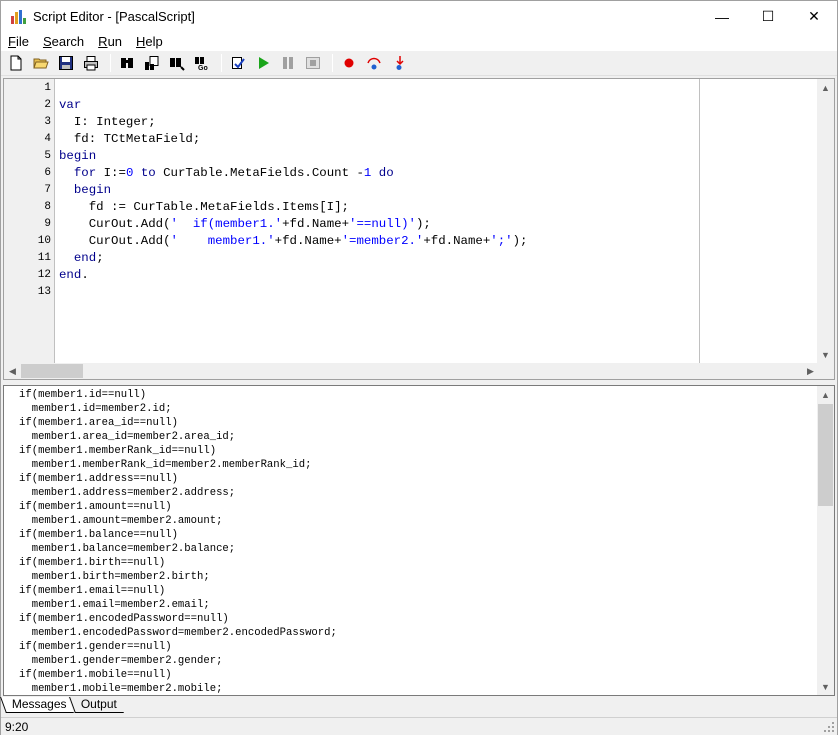 The image size is (838, 735). I want to click on output-vertical-scrollbar: ▲ ▼, so click(825, 540).